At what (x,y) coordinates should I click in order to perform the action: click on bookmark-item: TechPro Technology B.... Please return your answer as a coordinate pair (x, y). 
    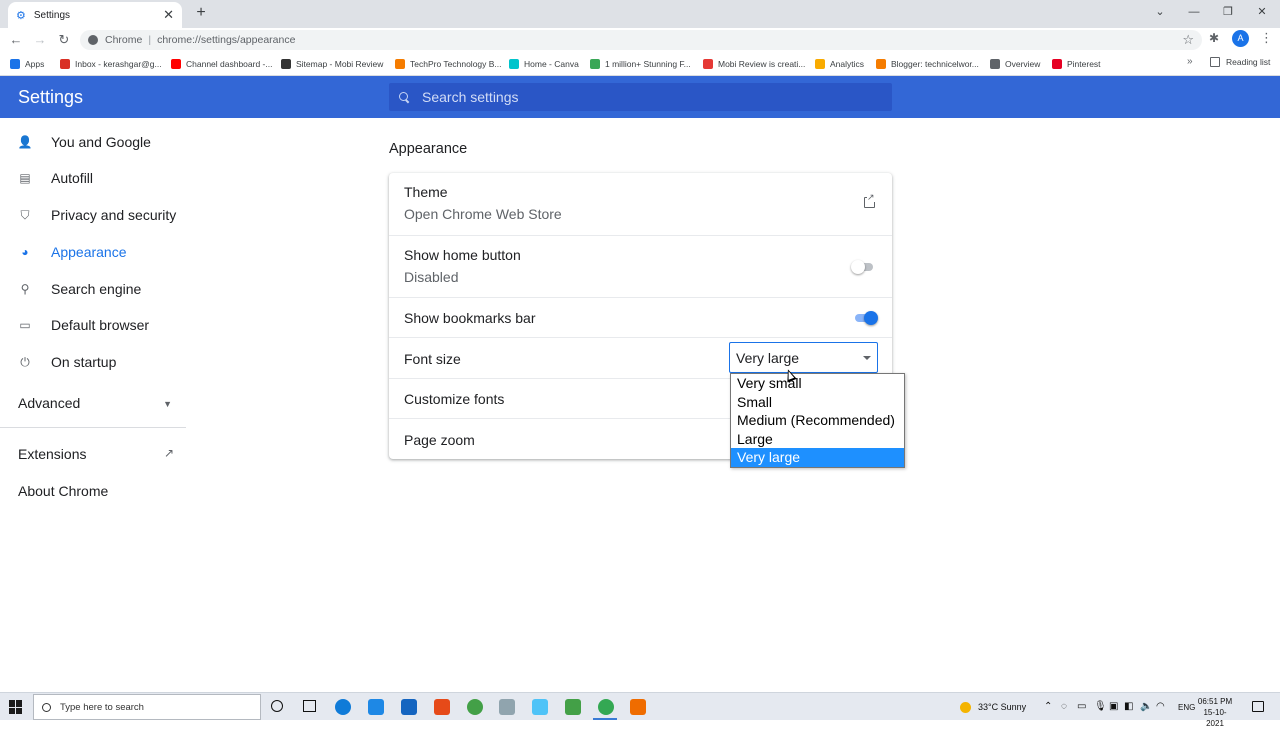
    Looking at the image, I should click on (448, 64).